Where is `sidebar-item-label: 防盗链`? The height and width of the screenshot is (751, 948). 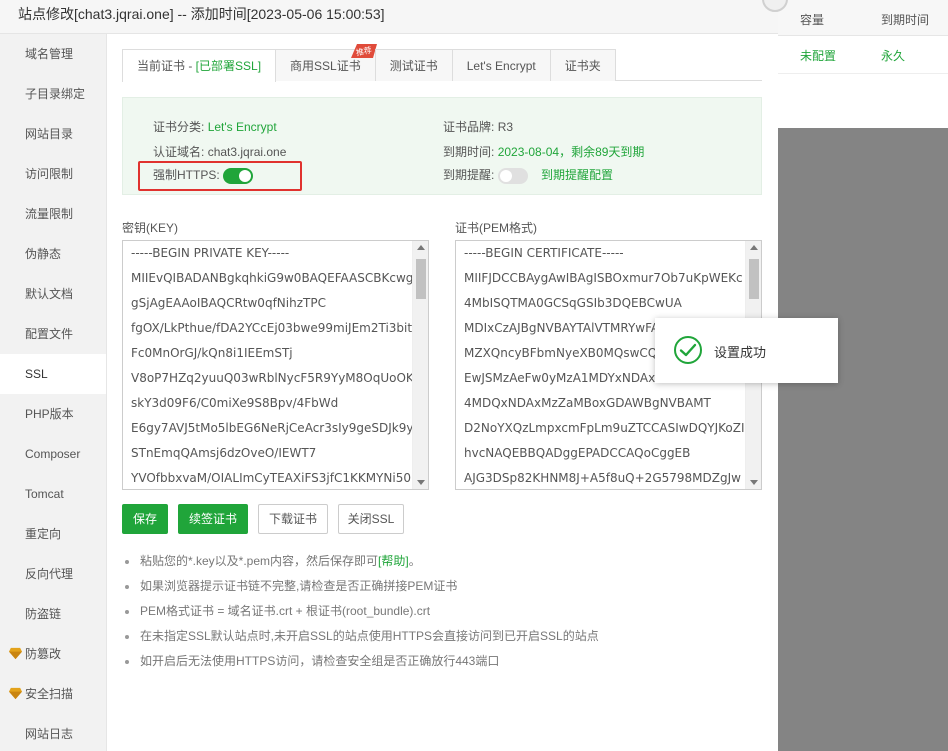
sidebar-item-label: 防盗链 is located at coordinates (43, 614).